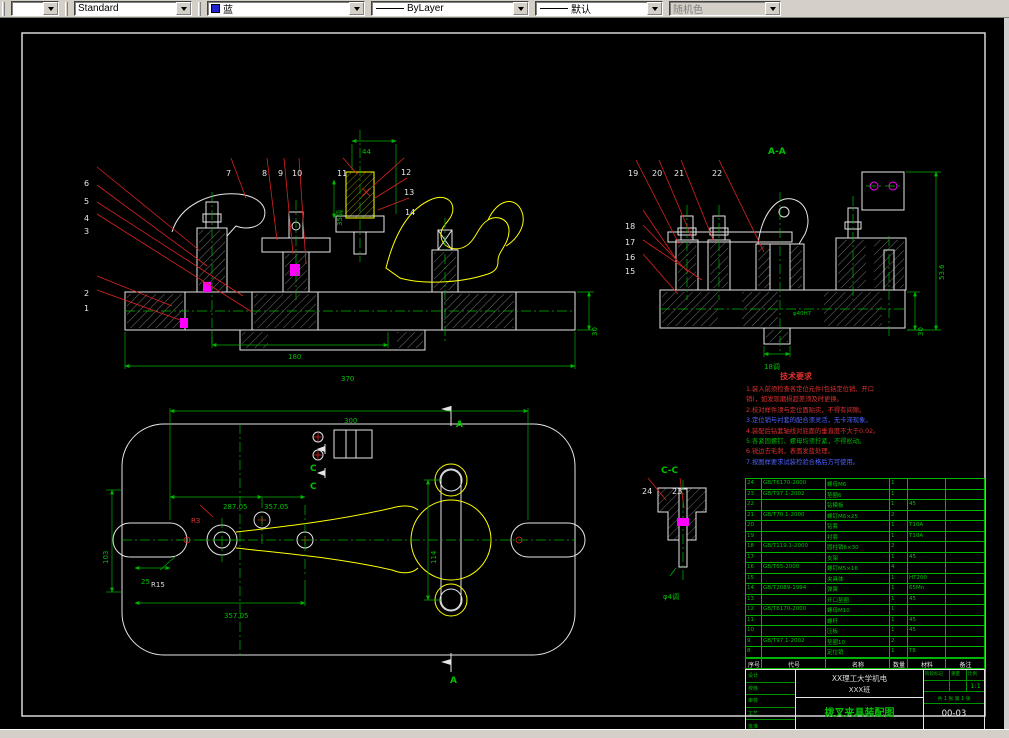 This screenshot has height=738, width=1009. Describe the element at coordinates (858, 494) in the screenshot. I see `bom-name: 垫圈6` at that location.